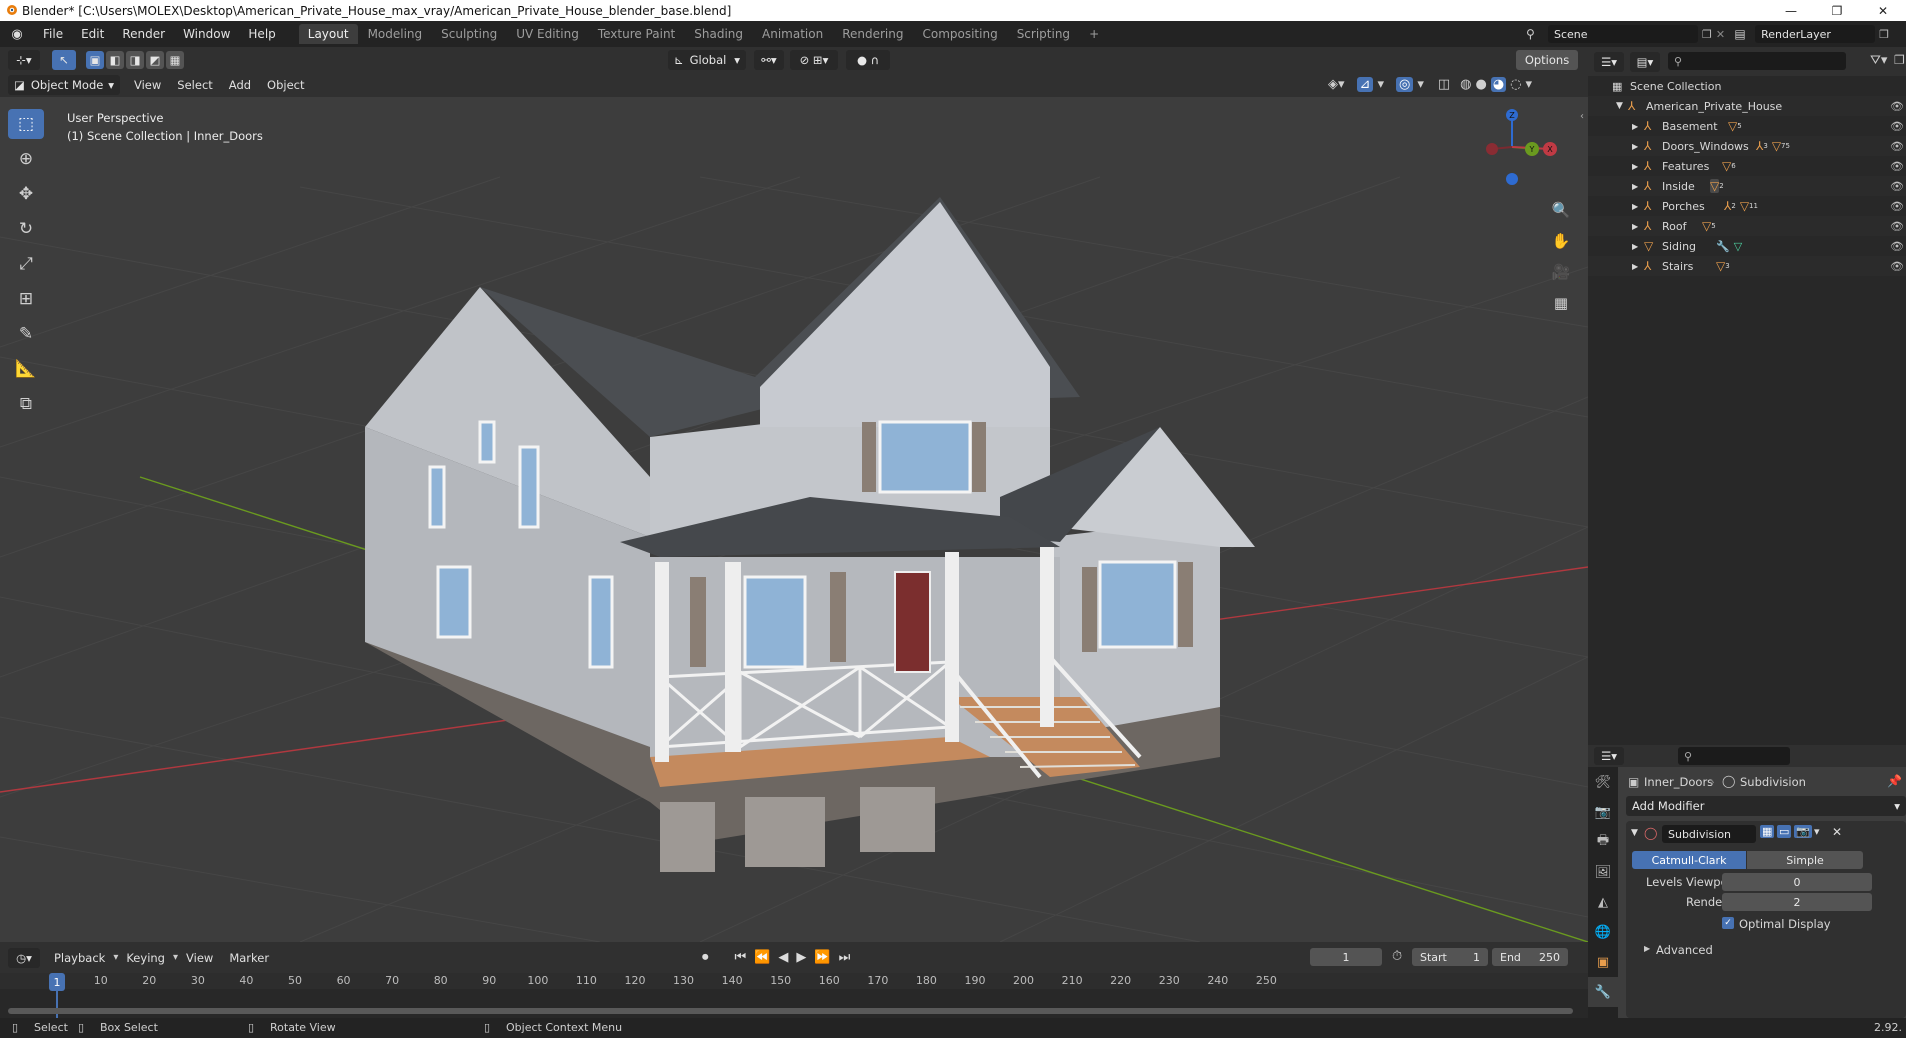 This screenshot has width=1906, height=1038. I want to click on minimize-button: —, so click(1791, 10).